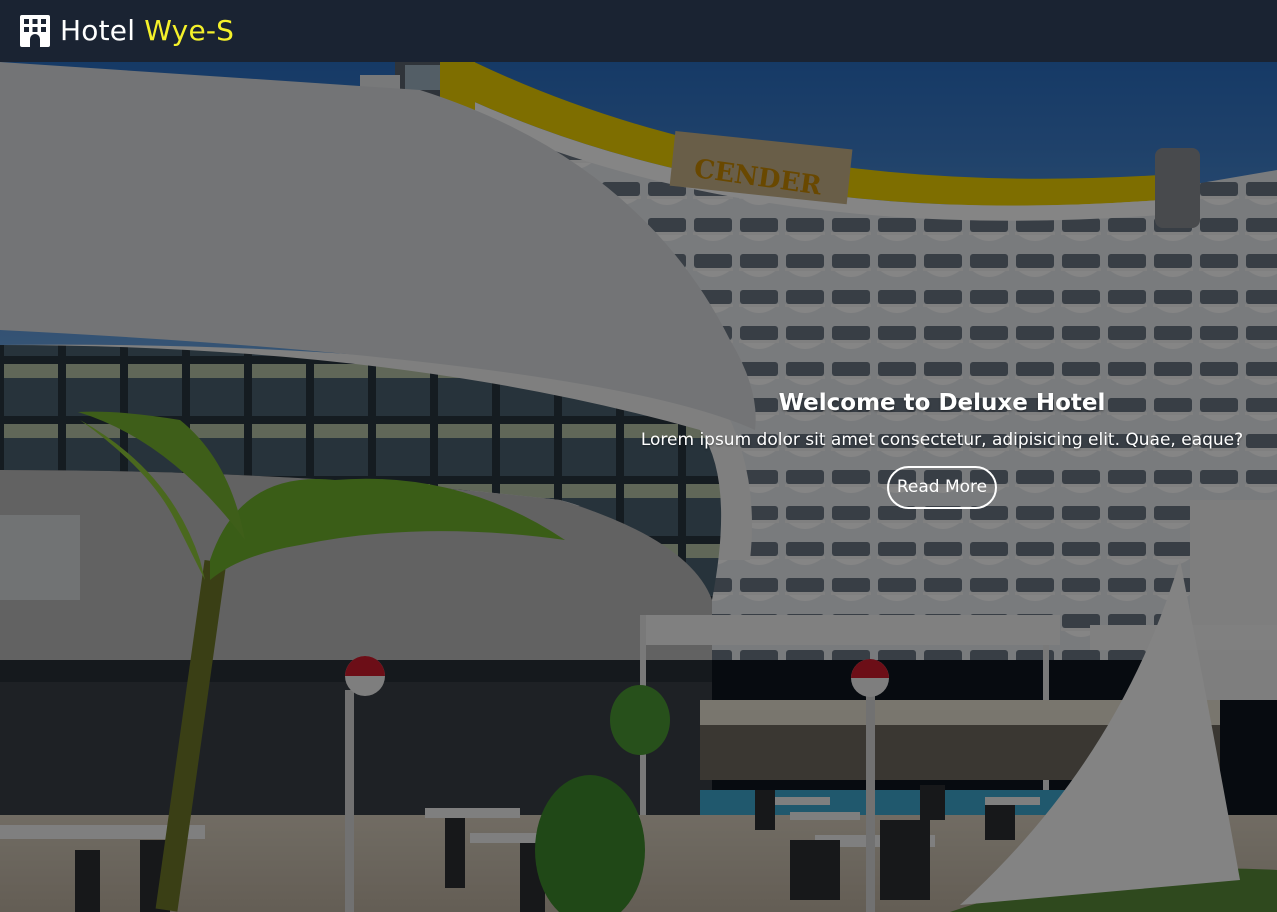 This screenshot has height=912, width=1277. What do you see at coordinates (189, 30) in the screenshot?
I see `brand-accent: Wye-S` at bounding box center [189, 30].